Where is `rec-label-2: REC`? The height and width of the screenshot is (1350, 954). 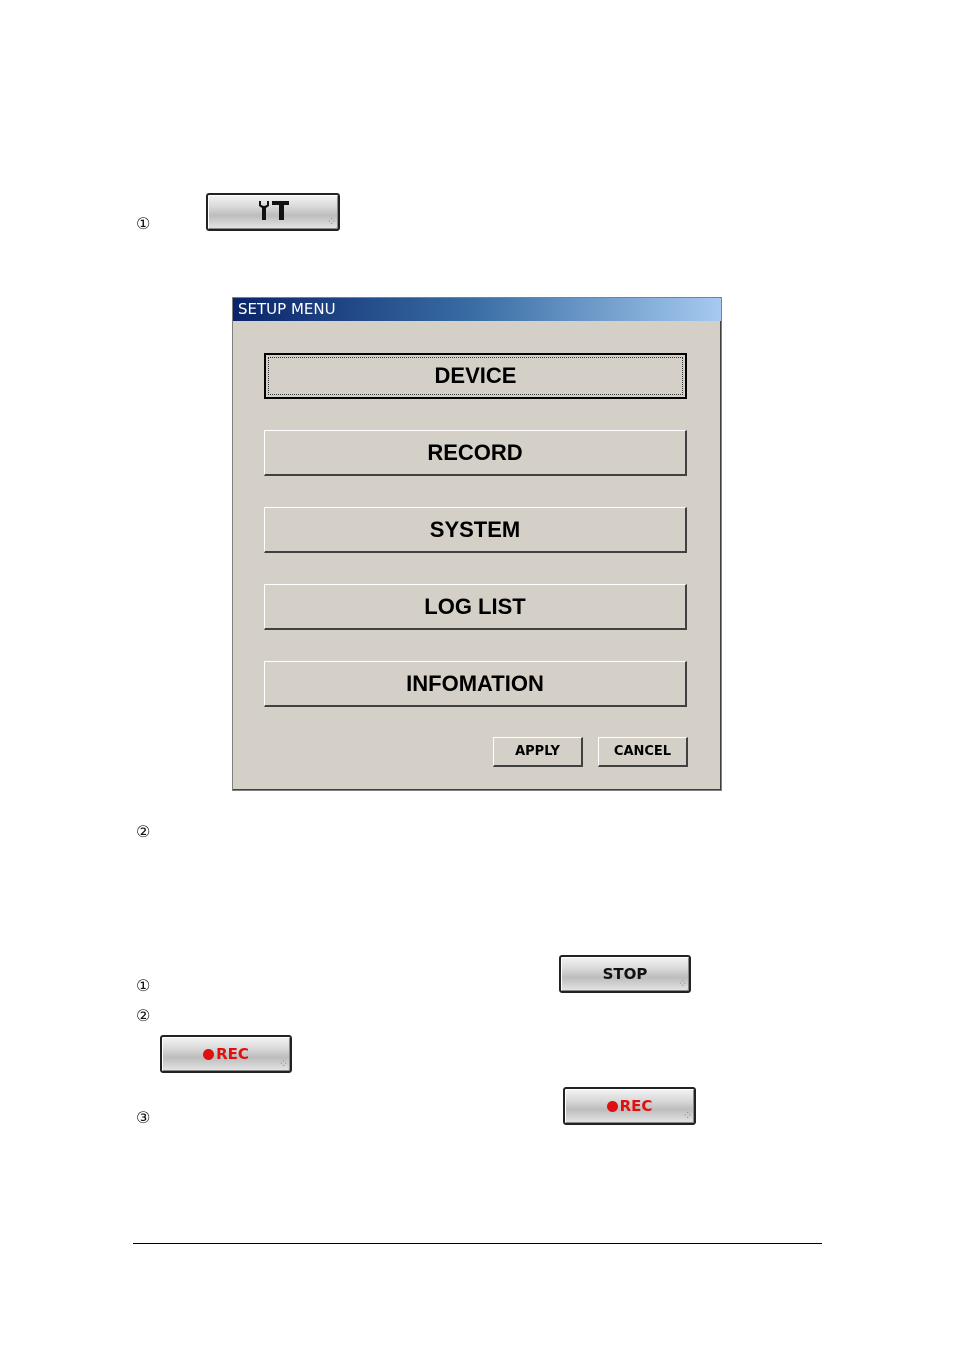
rec-label-2: REC is located at coordinates (636, 1106).